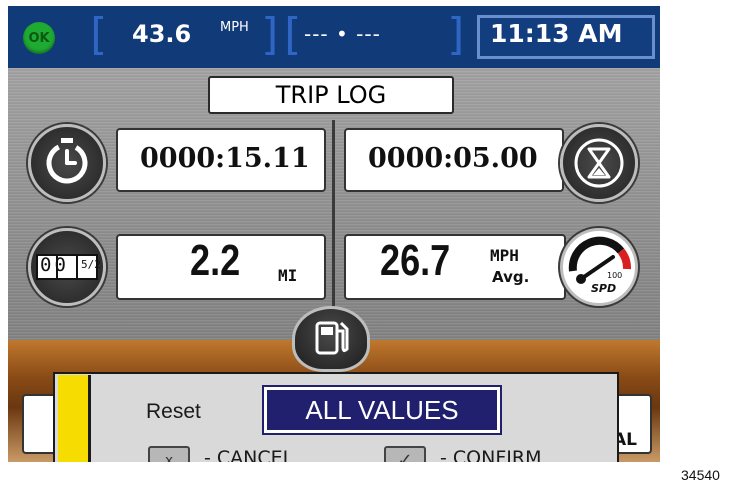  What do you see at coordinates (67, 163) in the screenshot?
I see `clock-icon` at bounding box center [67, 163].